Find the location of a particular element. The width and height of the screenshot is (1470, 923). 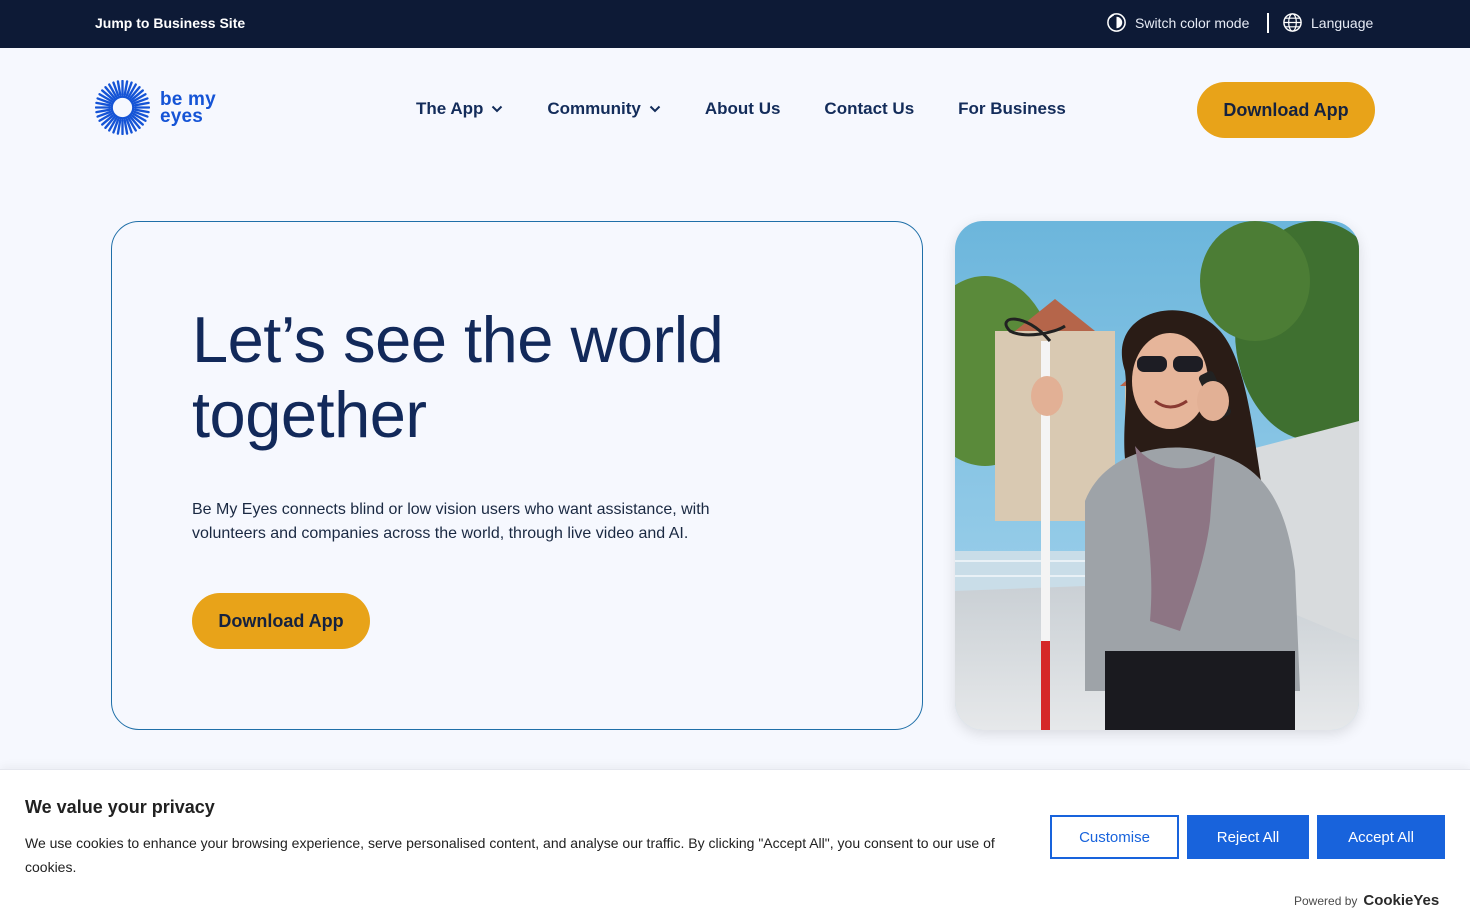

nav-item-about-us: About Us is located at coordinates (743, 109).